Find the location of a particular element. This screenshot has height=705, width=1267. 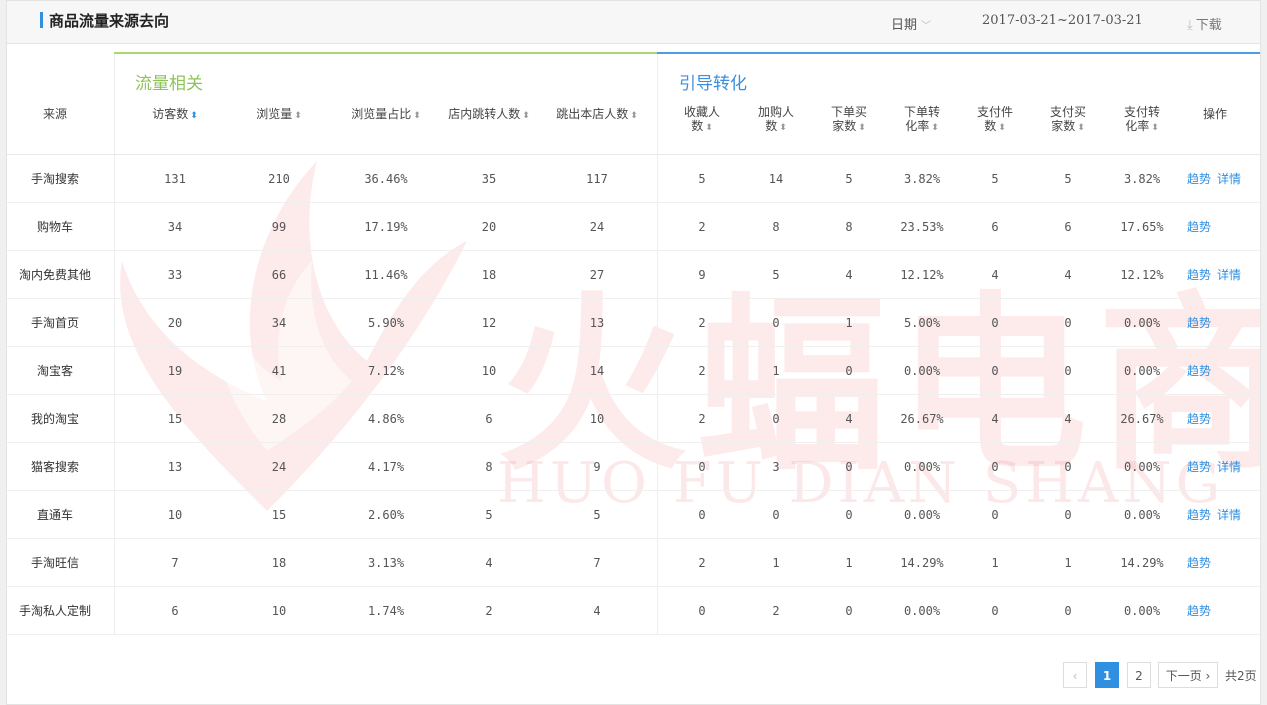

column-header-order_buyers: 下单买 家数 ⬍ is located at coordinates (849, 120).